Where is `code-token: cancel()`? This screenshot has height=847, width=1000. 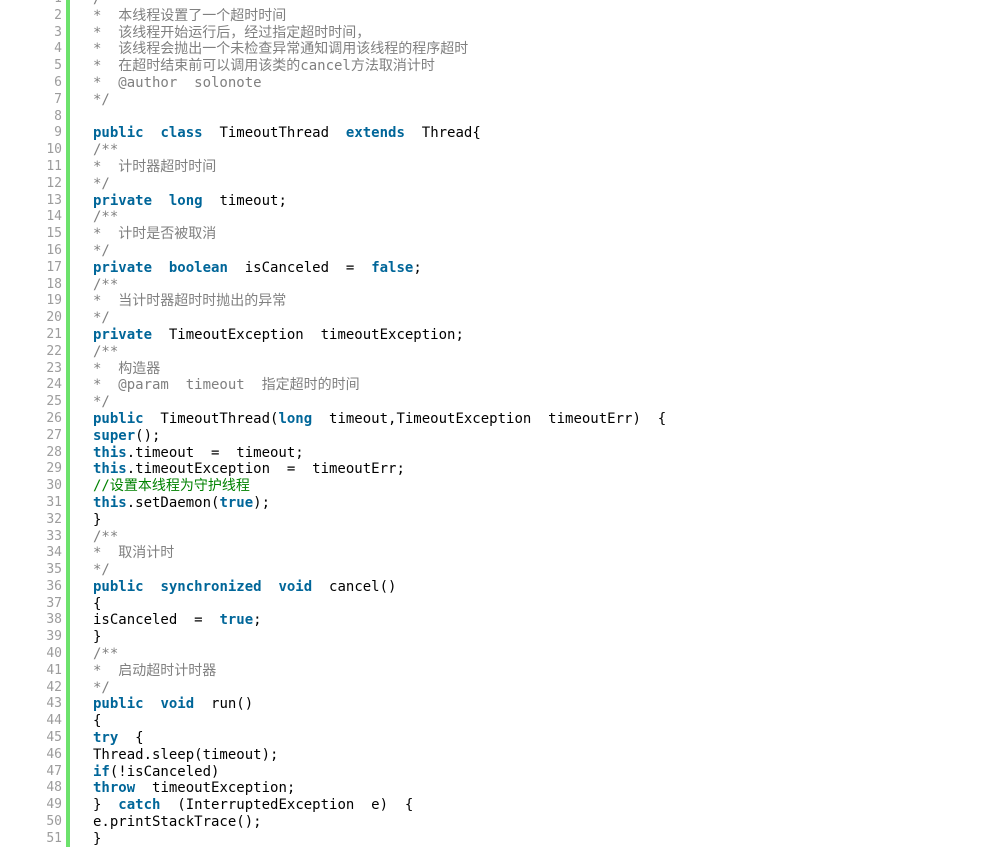 code-token: cancel() is located at coordinates (354, 586).